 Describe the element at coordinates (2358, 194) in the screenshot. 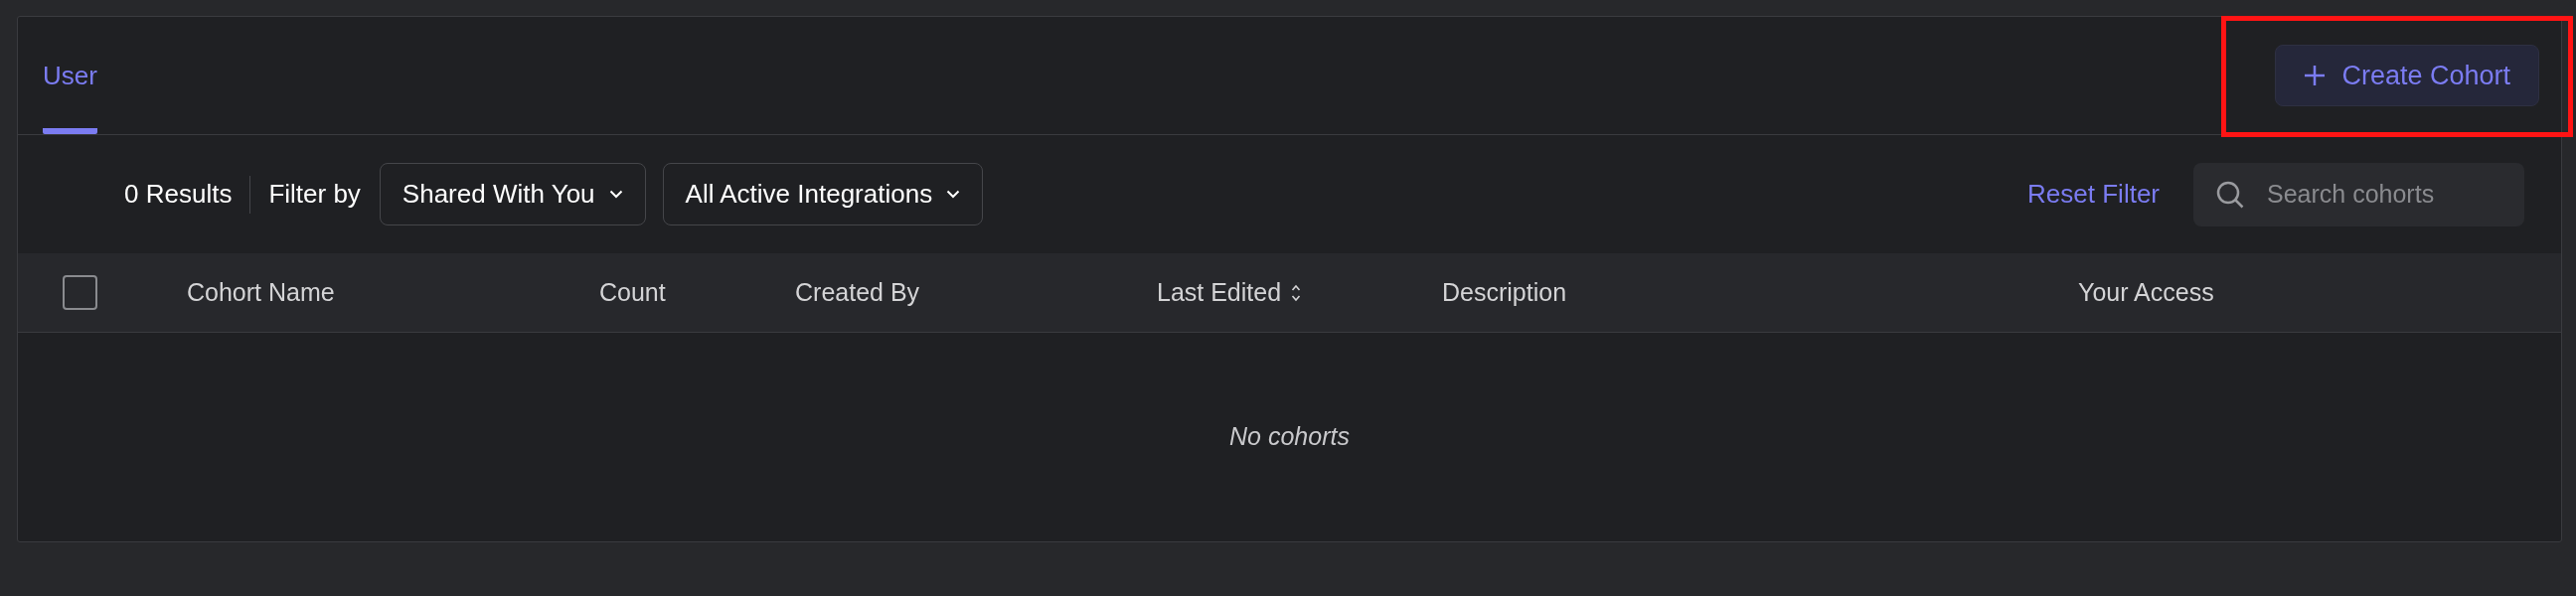

I see `search-field: Search cohorts` at that location.